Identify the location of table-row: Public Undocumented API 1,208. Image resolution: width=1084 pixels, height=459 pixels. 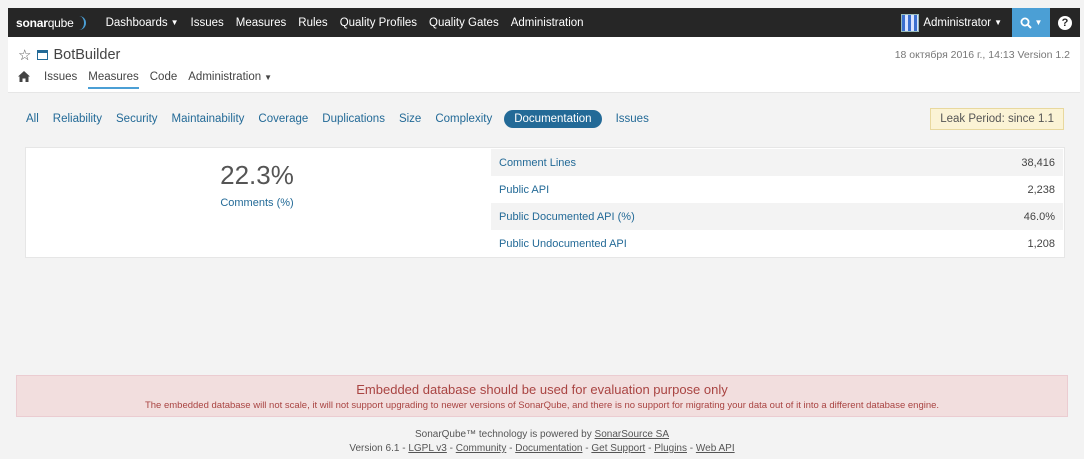
(777, 243).